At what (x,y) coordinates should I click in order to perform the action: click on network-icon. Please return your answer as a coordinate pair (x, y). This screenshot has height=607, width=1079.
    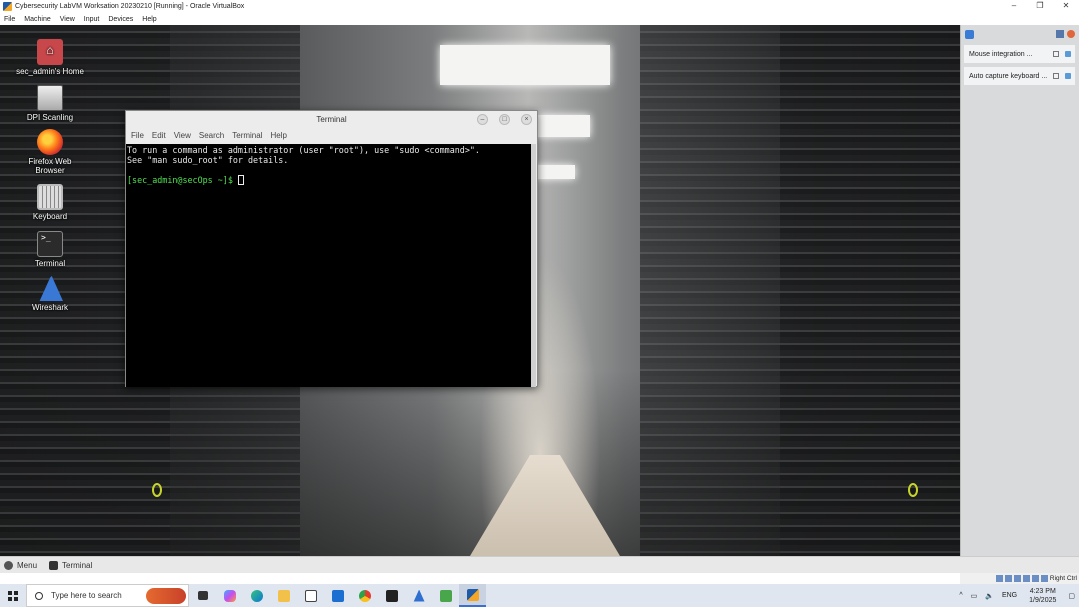
    Looking at the image, I should click on (1017, 578).